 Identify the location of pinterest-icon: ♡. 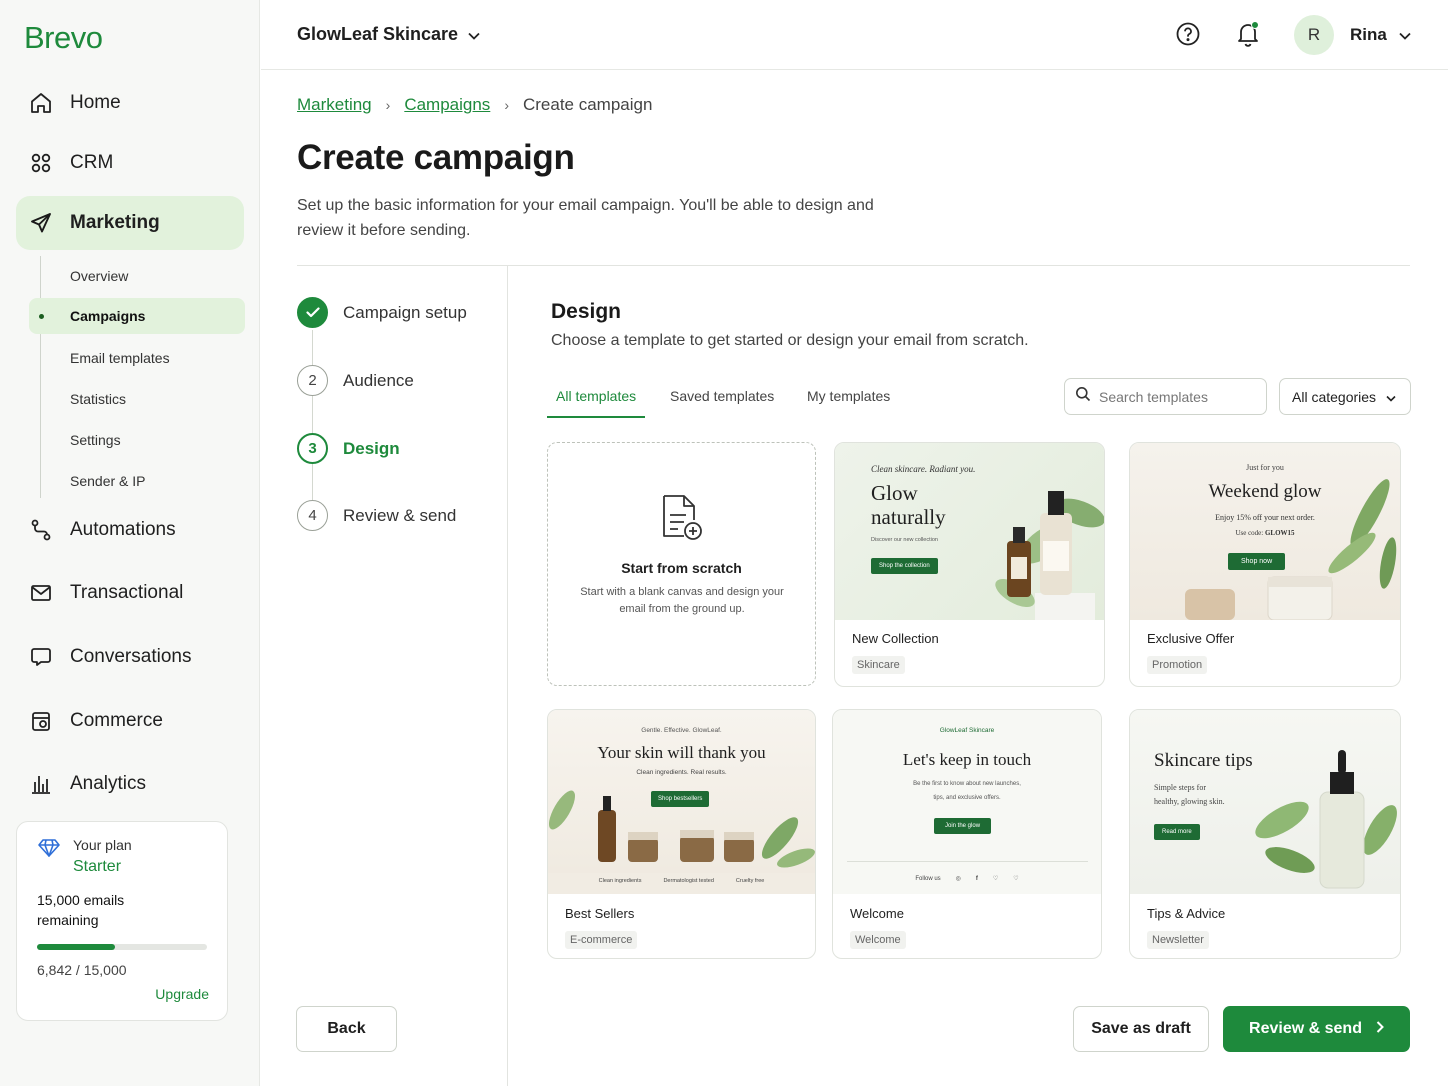
(1016, 879).